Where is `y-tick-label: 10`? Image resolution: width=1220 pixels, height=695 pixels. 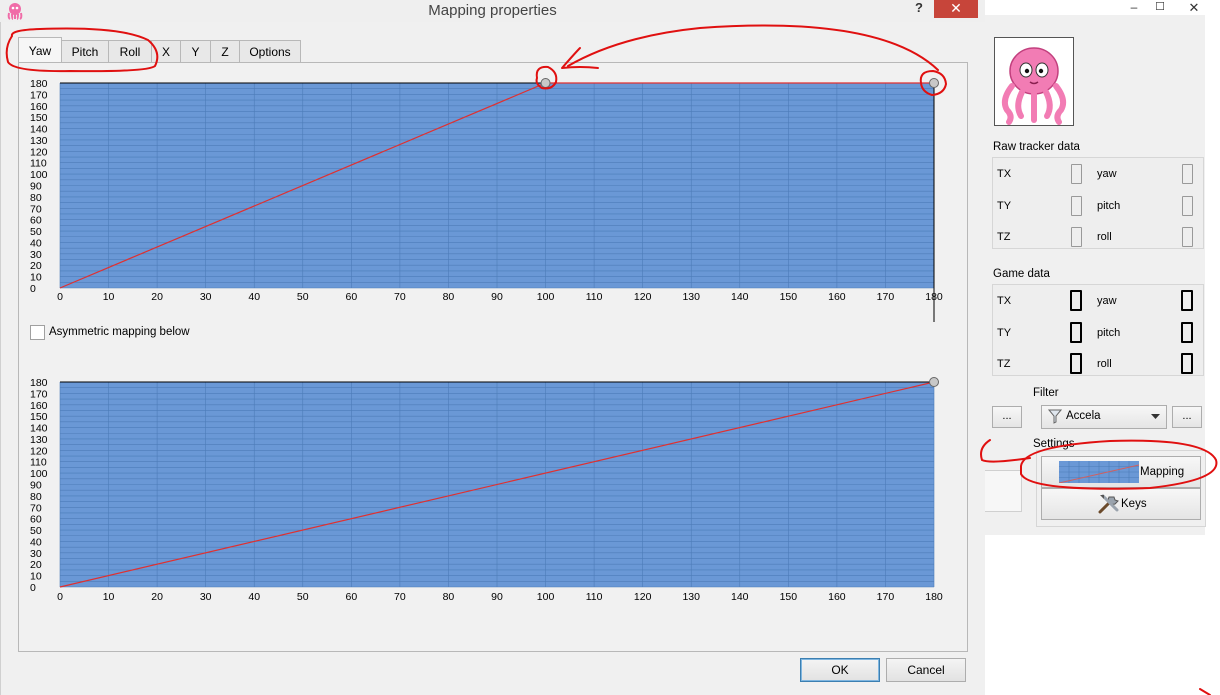 y-tick-label: 10 is located at coordinates (36, 577).